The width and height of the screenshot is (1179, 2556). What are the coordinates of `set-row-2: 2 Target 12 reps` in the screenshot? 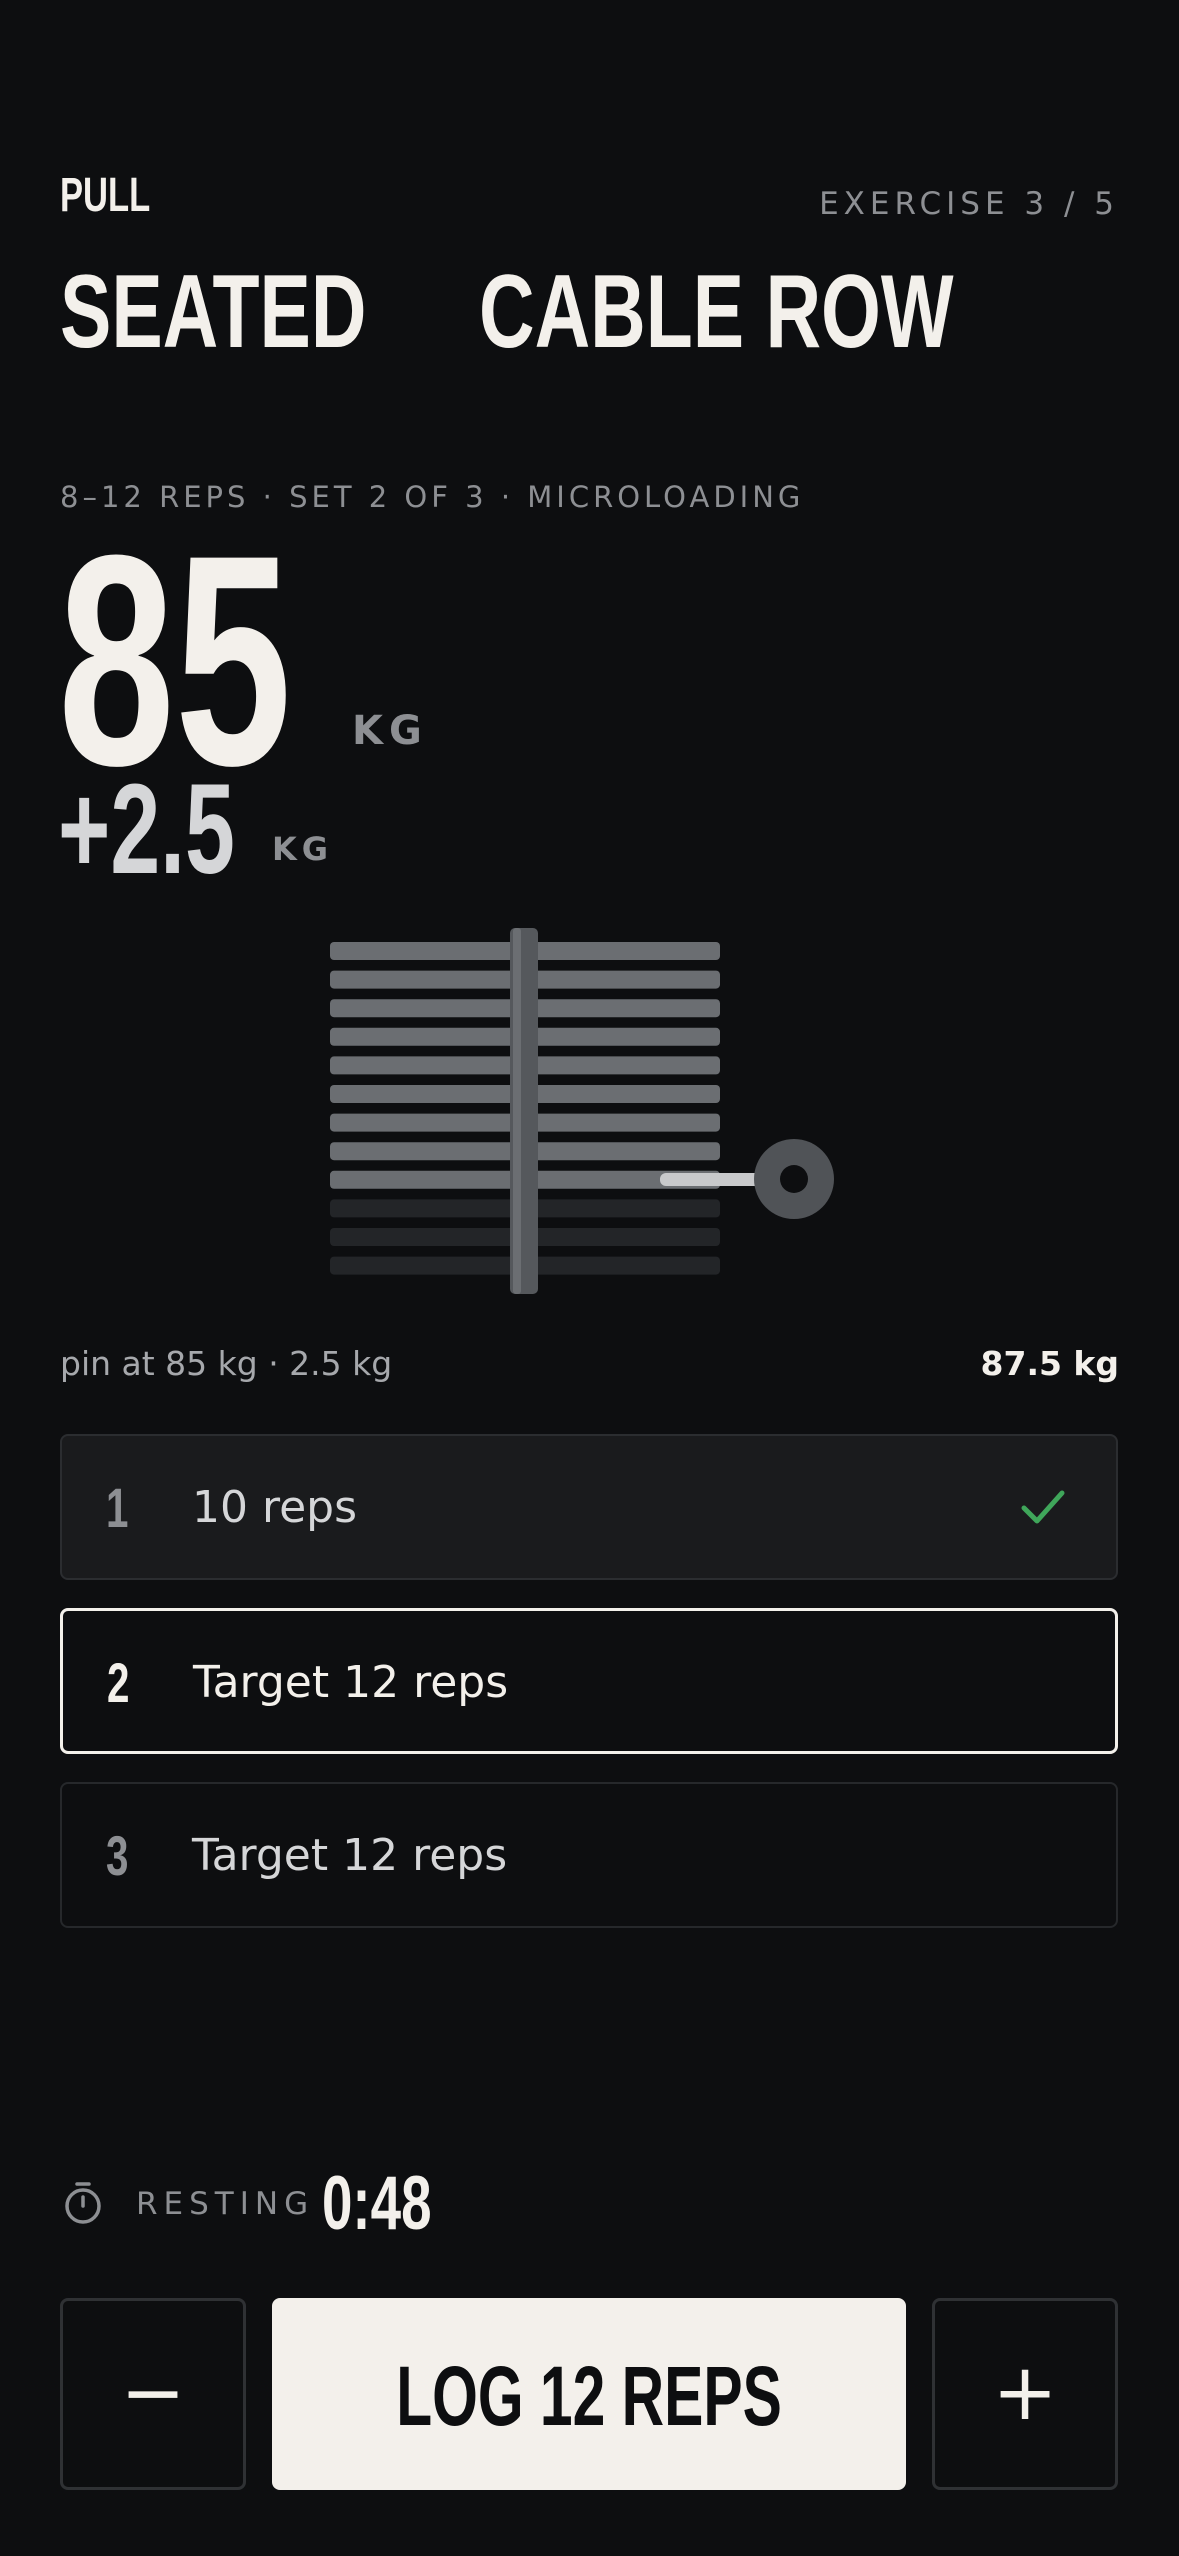 It's located at (589, 1681).